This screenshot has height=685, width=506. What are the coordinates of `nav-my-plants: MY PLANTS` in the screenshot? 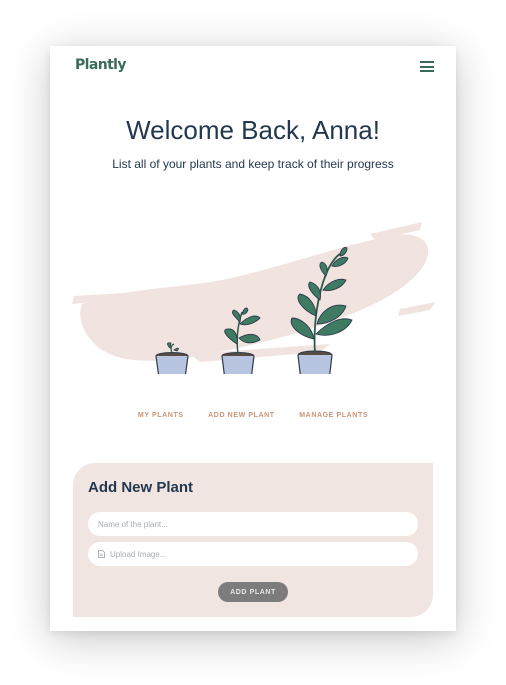 It's located at (161, 415).